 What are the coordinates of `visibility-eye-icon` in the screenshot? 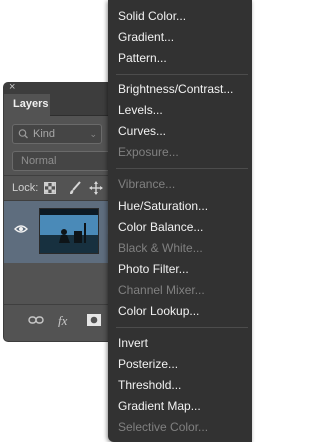 It's located at (21, 229).